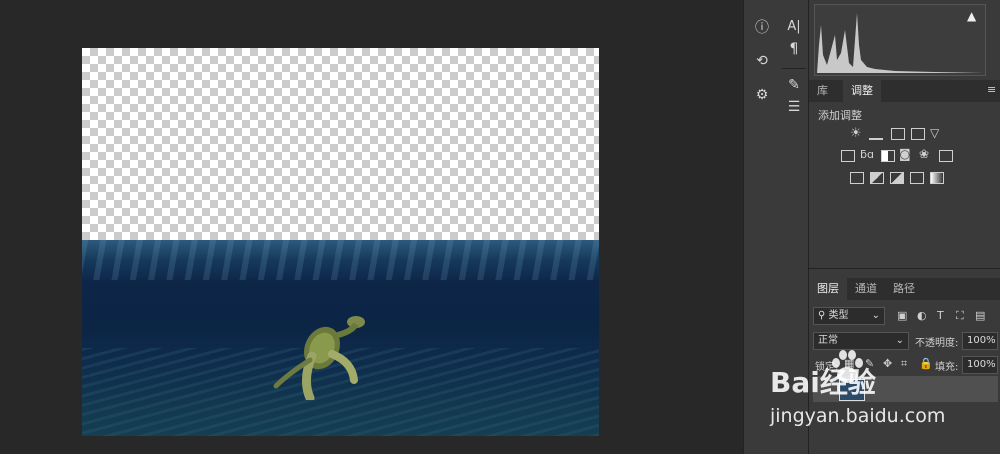 This screenshot has width=1000, height=454. I want to click on watermark-brand: Bai经验, so click(823, 382).